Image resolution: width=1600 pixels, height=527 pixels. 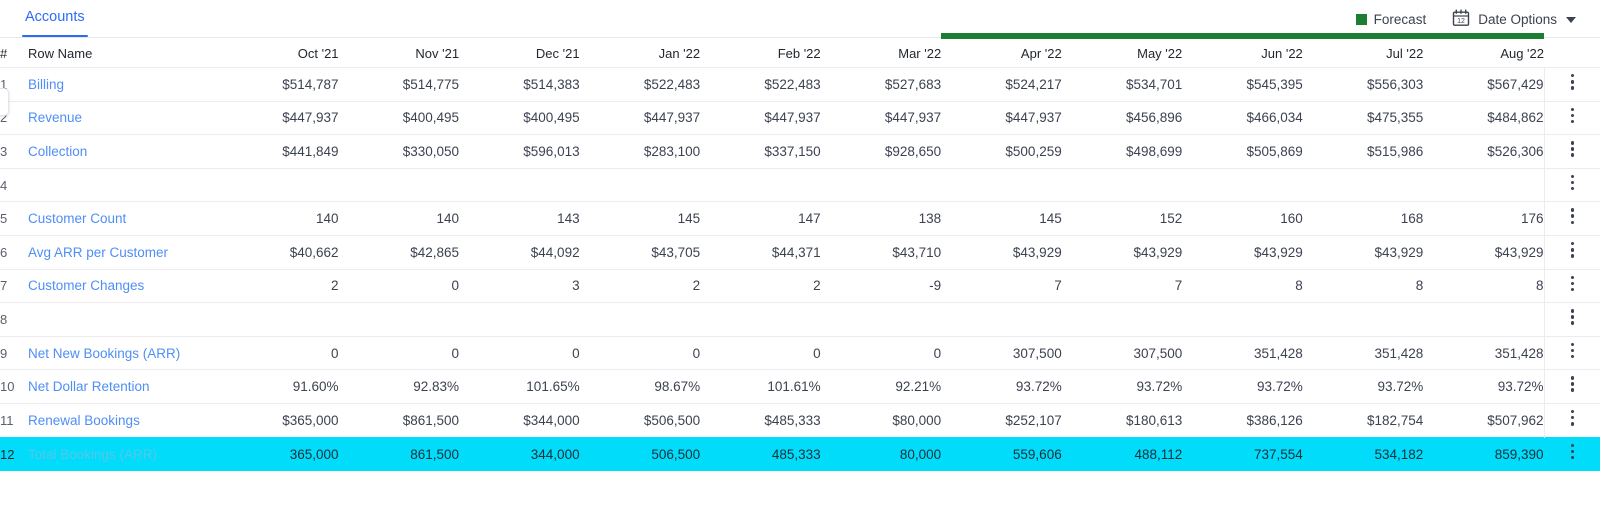 What do you see at coordinates (640, 151) in the screenshot?
I see `cell-value: $283,100` at bounding box center [640, 151].